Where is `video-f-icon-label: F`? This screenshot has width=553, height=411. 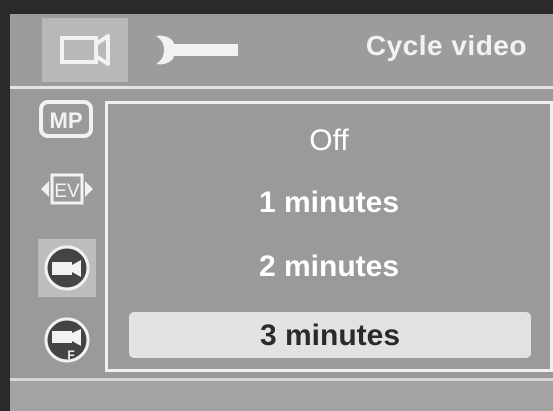
video-f-icon-label: F is located at coordinates (70, 355).